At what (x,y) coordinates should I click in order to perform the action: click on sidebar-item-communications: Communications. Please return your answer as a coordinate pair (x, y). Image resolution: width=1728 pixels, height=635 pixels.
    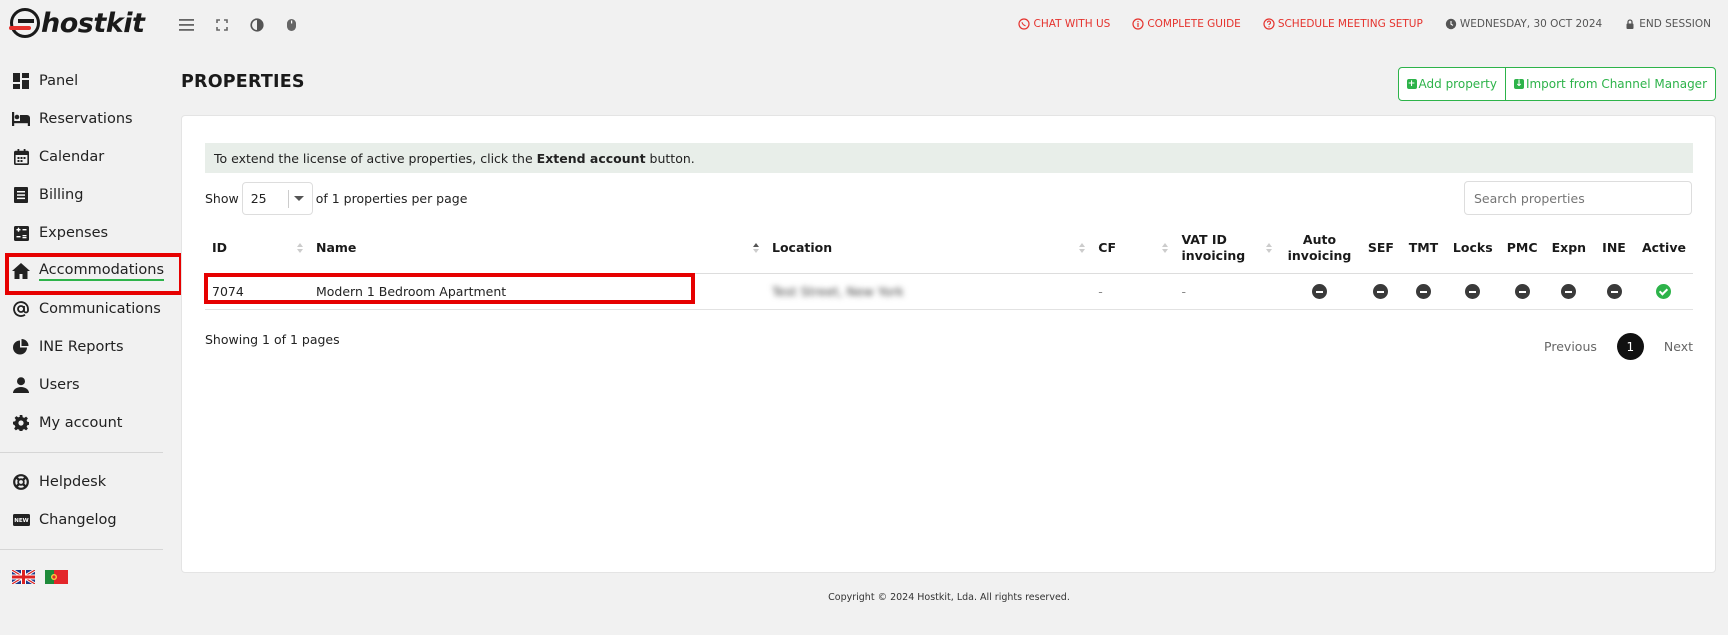
    Looking at the image, I should click on (82, 309).